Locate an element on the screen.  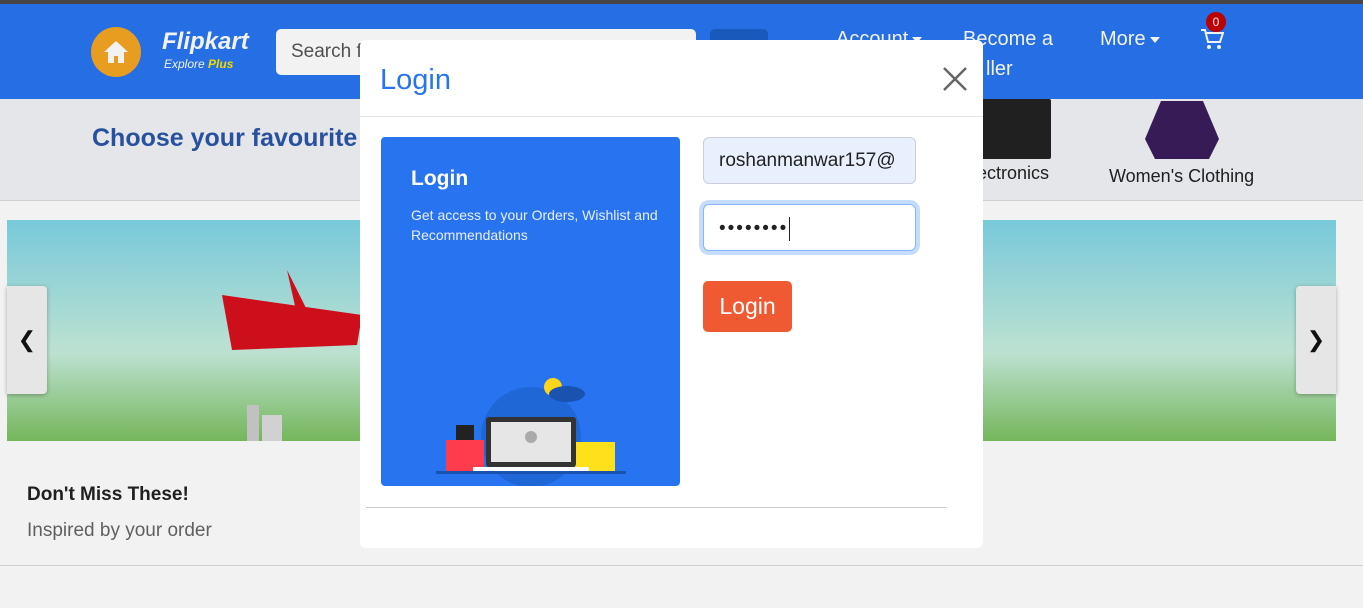
modal-title: Login is located at coordinates (415, 80).